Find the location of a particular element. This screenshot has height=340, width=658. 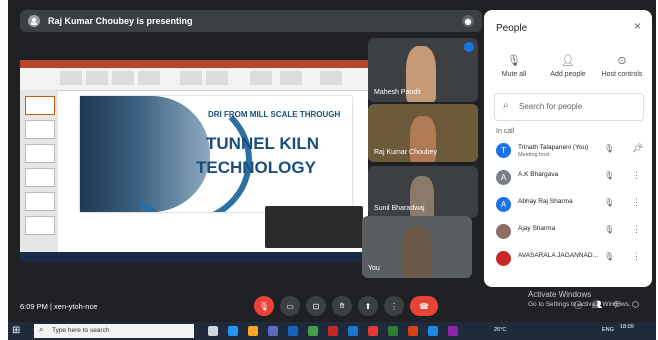

shared-taskbar is located at coordinates (194, 257).